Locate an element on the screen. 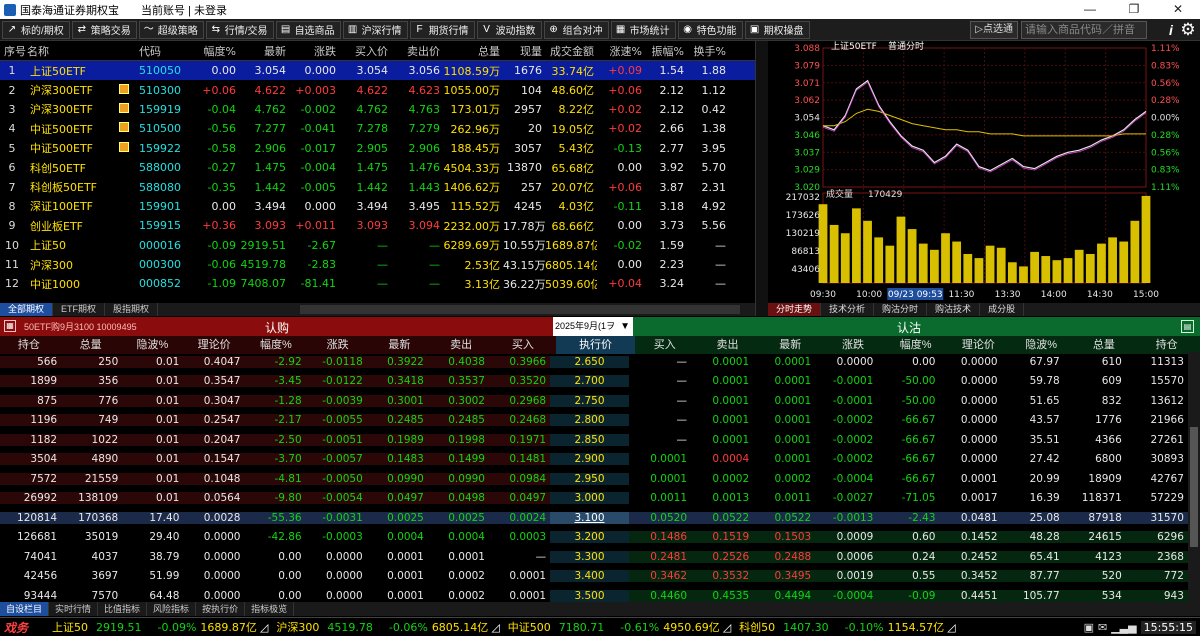  strike-cell: 3.400 is located at coordinates (589, 576).